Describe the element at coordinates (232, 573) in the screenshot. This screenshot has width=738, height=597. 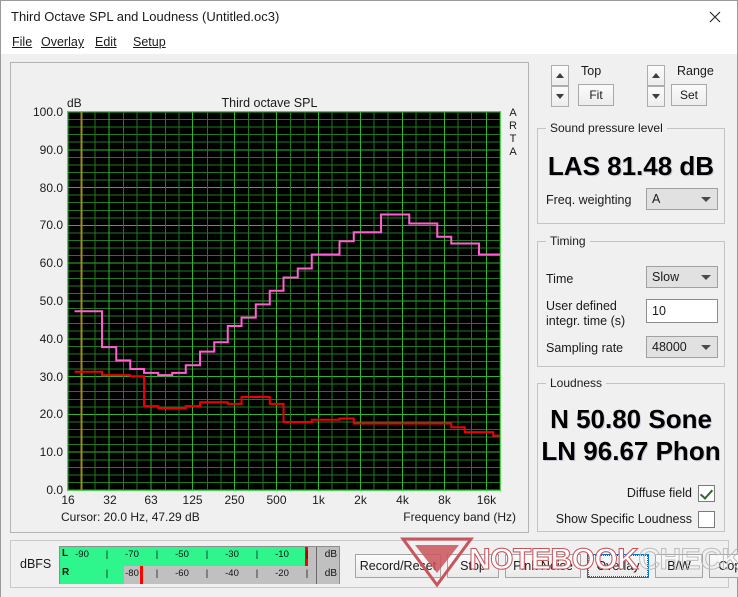
I see `meter-tick-label: -40` at that location.